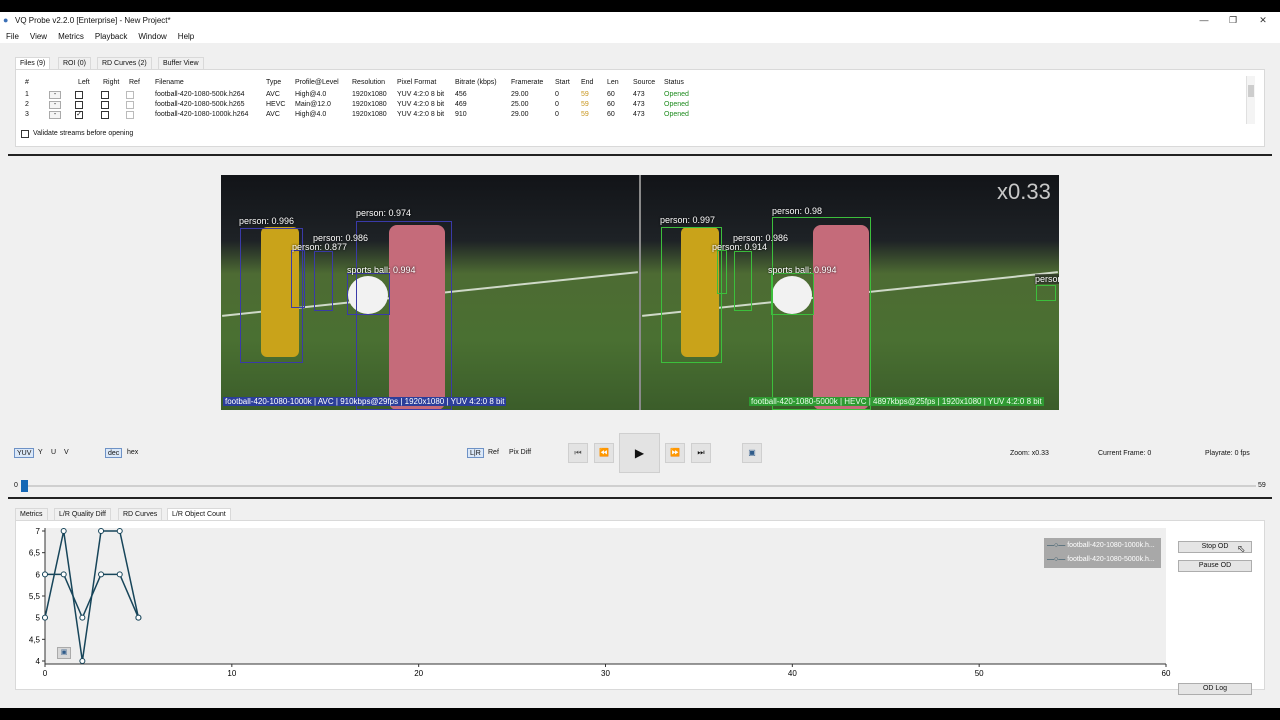  What do you see at coordinates (55, 95) in the screenshot?
I see `row1-remove-button: -` at bounding box center [55, 95].